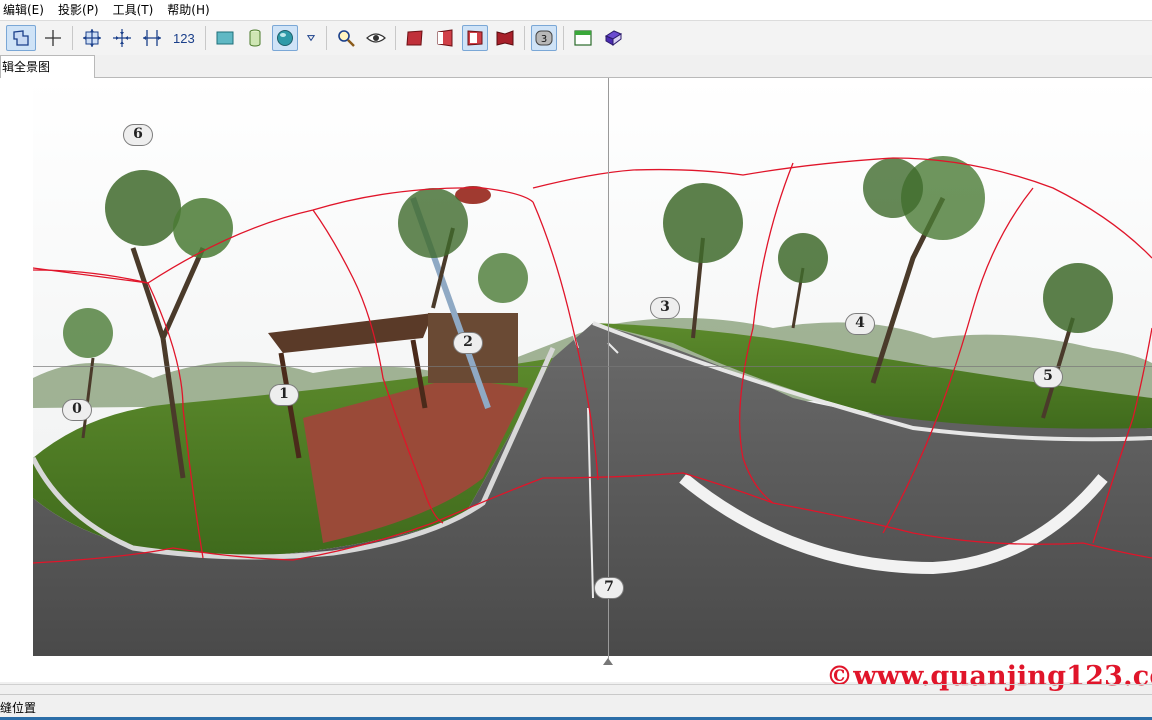  What do you see at coordinates (47, 66) in the screenshot?
I see `tab-edit-panorama: 辑全景图` at bounding box center [47, 66].